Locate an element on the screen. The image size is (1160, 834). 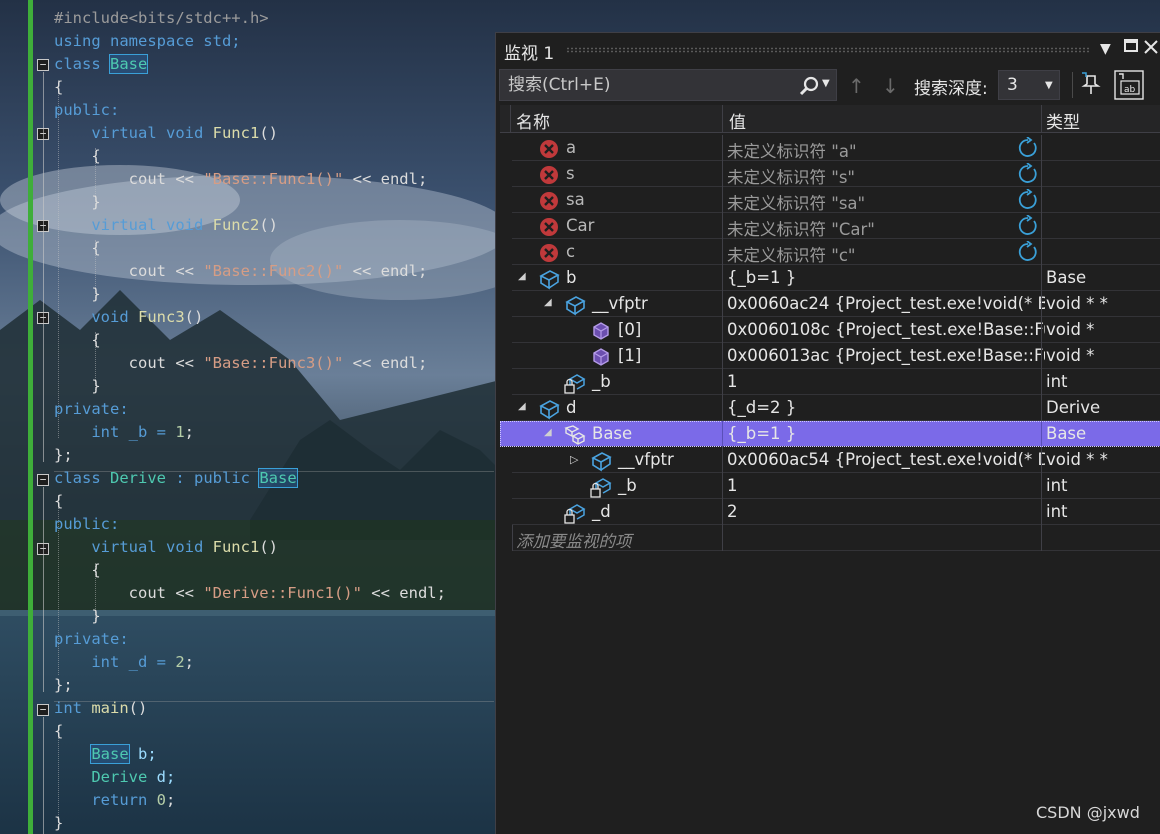
code-line: #include<bits/stdc++.h> is located at coordinates (161, 18).